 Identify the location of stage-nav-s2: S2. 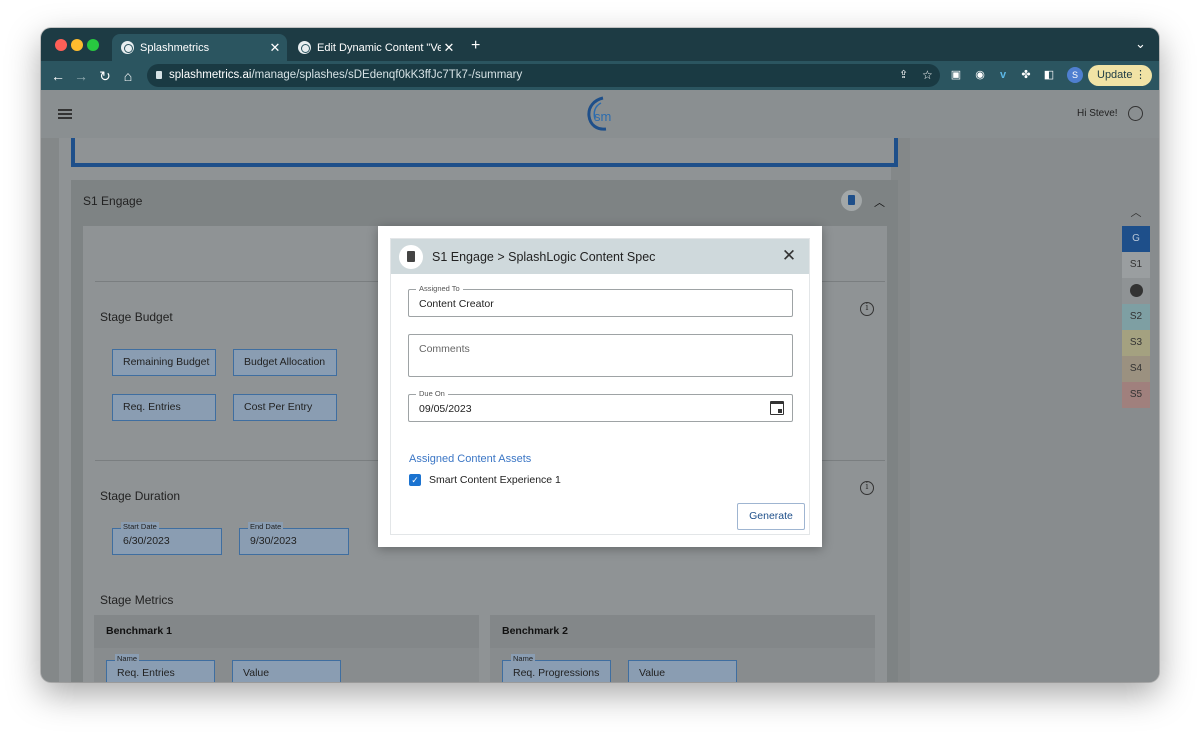
(1136, 317).